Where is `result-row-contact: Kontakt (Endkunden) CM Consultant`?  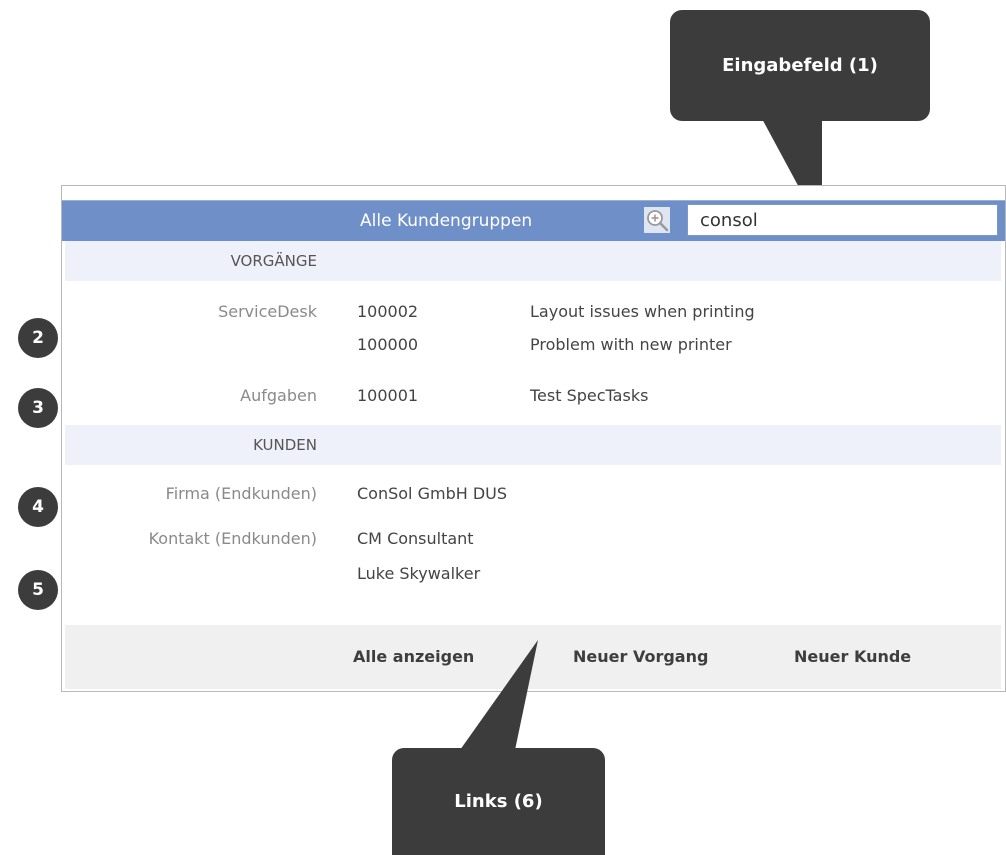 result-row-contact: Kontakt (Endkunden) CM Consultant is located at coordinates (533, 539).